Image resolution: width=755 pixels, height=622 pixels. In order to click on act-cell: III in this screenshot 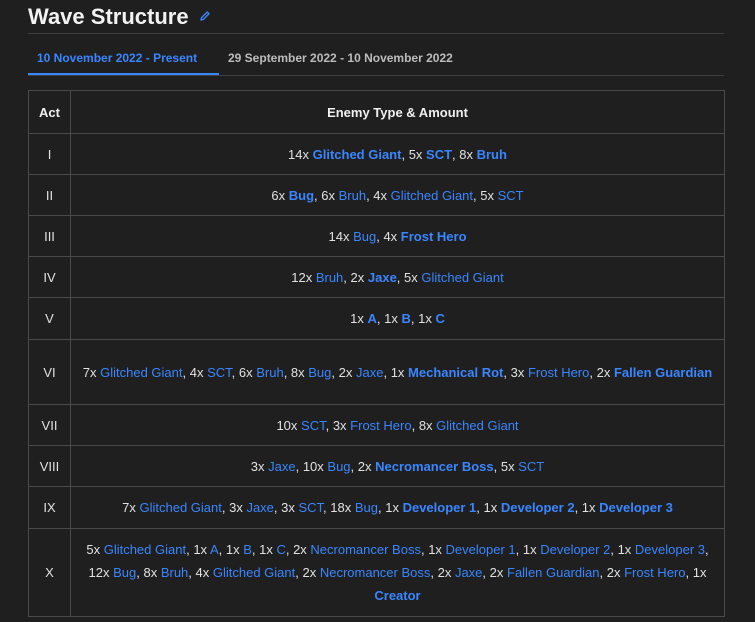, I will do `click(49, 236)`.